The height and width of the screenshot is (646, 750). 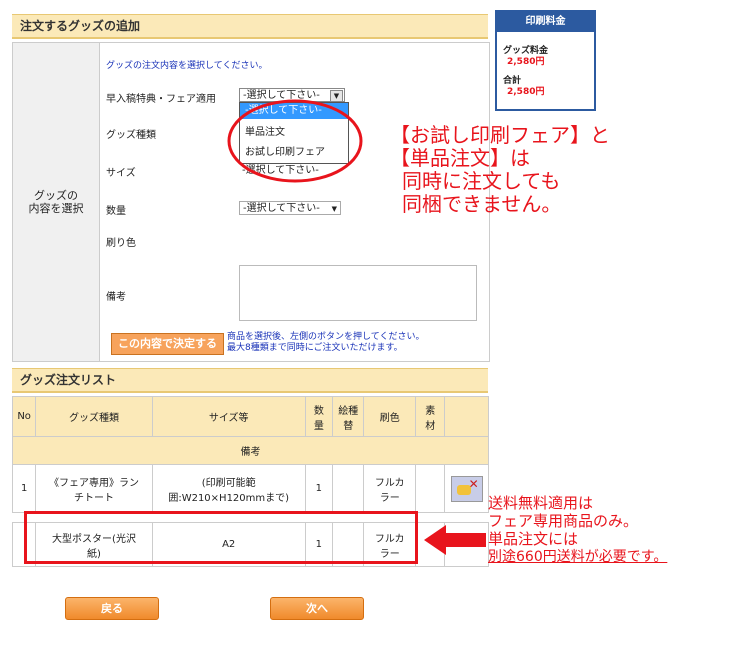 What do you see at coordinates (348, 488) in the screenshot?
I see `row1-picture` at bounding box center [348, 488].